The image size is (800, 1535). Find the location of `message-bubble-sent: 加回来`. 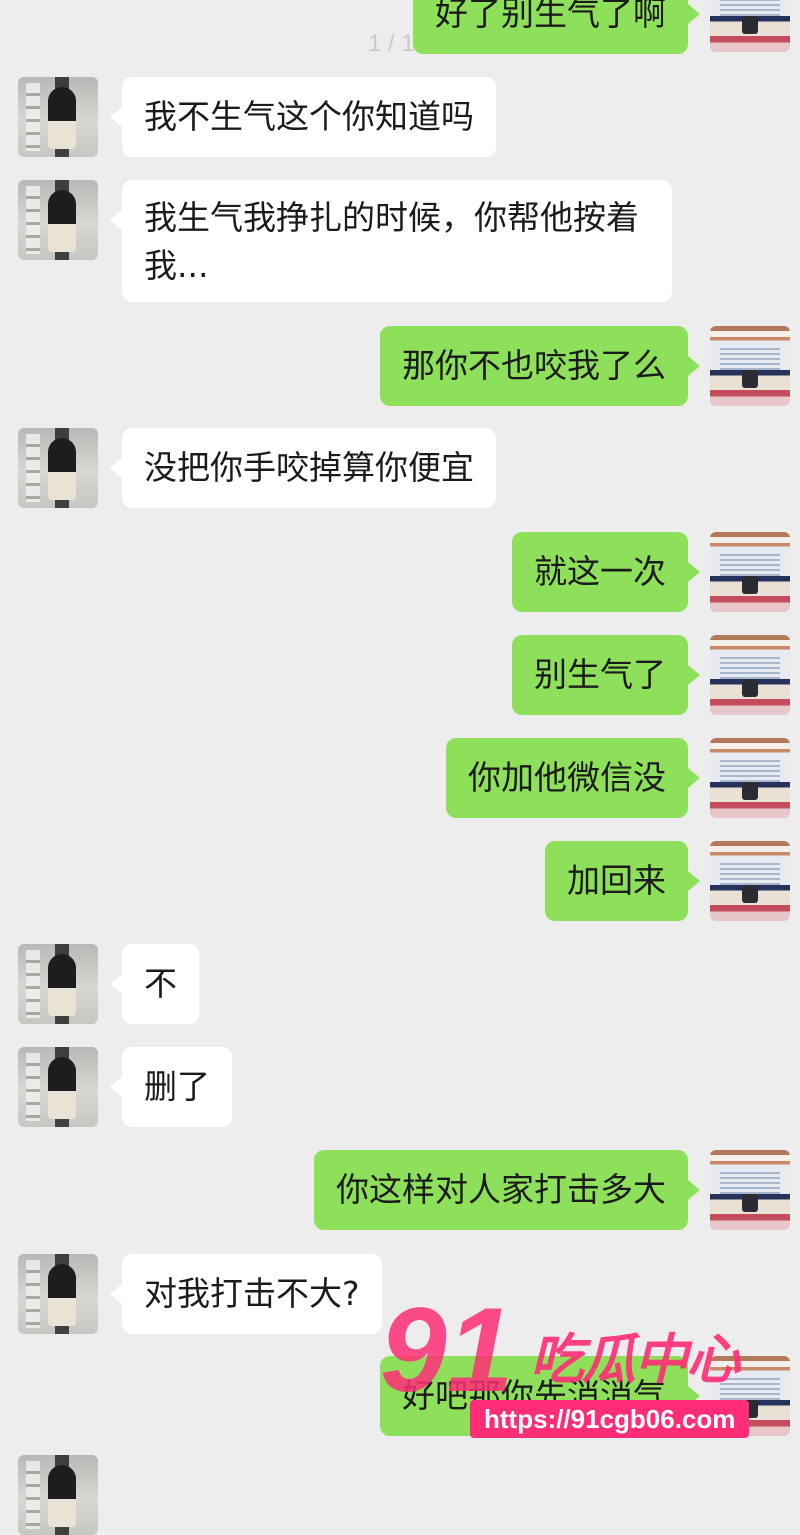

message-bubble-sent: 加回来 is located at coordinates (622, 881).